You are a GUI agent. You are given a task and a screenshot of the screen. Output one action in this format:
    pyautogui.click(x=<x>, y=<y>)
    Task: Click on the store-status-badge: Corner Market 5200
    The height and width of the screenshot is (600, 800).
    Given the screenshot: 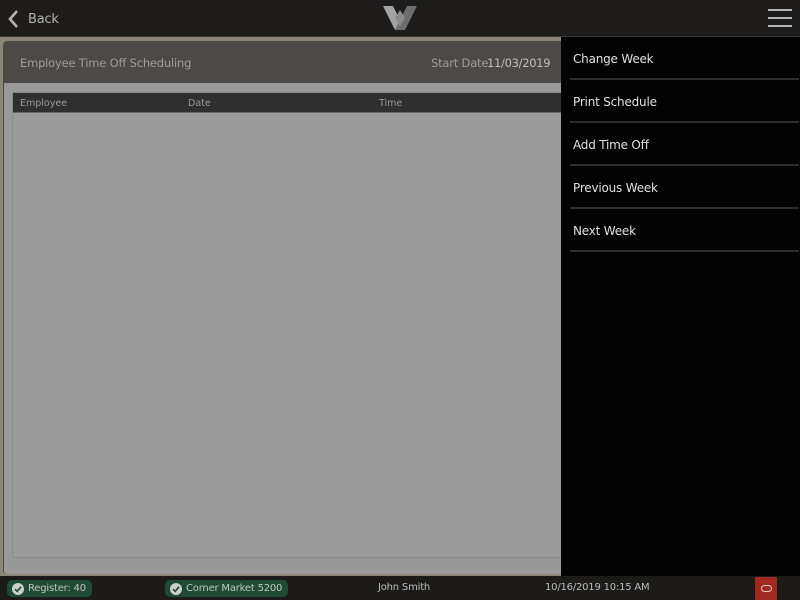 What is the action you would take?
    pyautogui.click(x=227, y=588)
    